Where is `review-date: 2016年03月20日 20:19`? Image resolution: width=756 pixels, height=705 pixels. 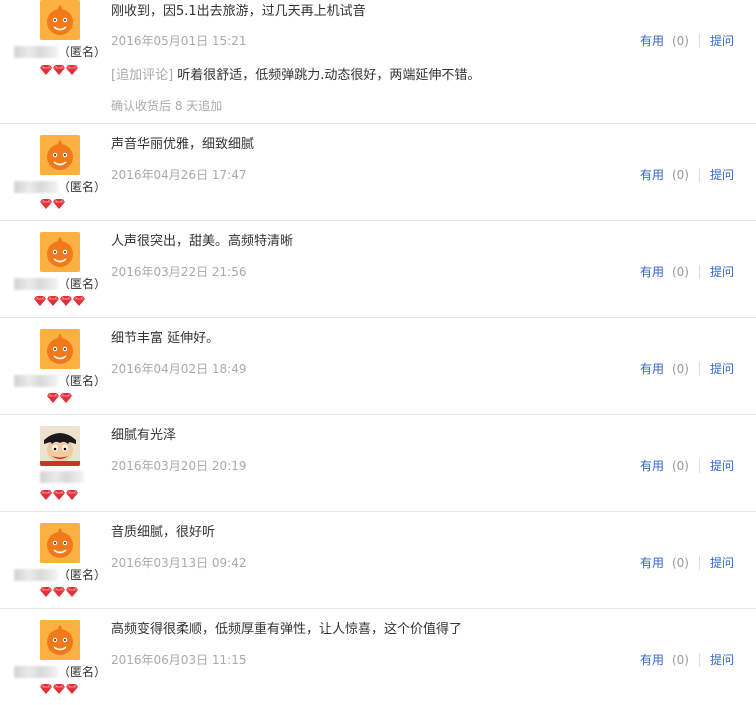 review-date: 2016年03月20日 20:19 is located at coordinates (179, 466).